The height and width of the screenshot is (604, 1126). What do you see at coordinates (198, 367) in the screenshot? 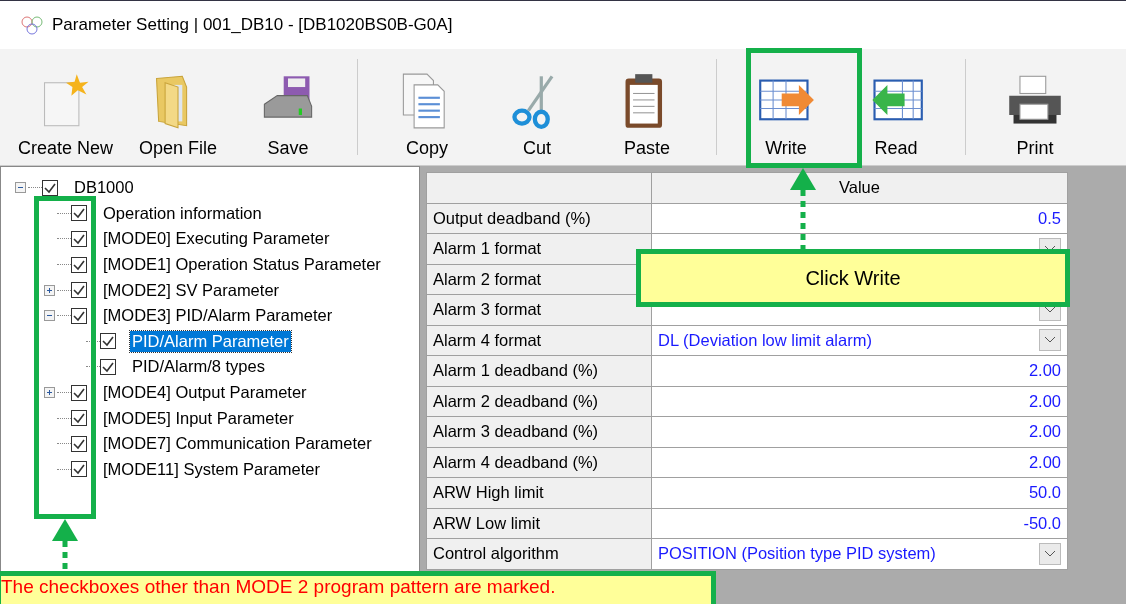
I see `tree-item: PID/Alarm/8 types` at bounding box center [198, 367].